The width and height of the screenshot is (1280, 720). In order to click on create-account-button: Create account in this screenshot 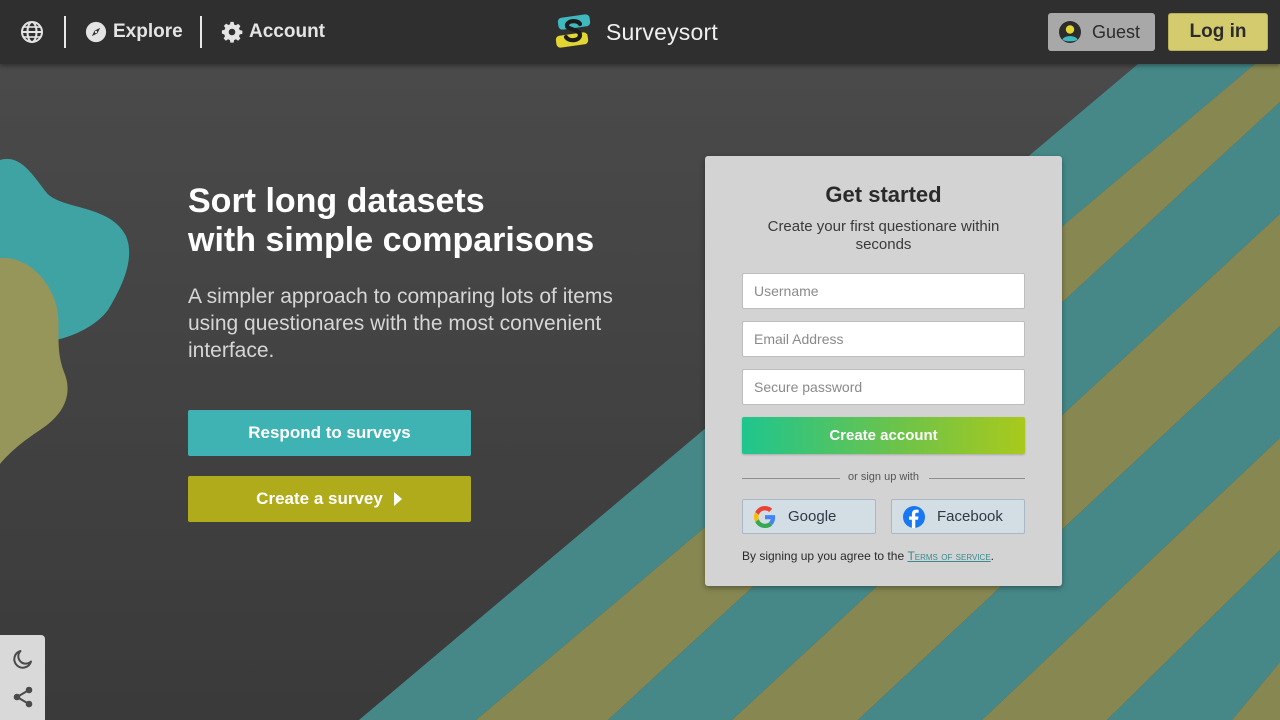, I will do `click(883, 435)`.